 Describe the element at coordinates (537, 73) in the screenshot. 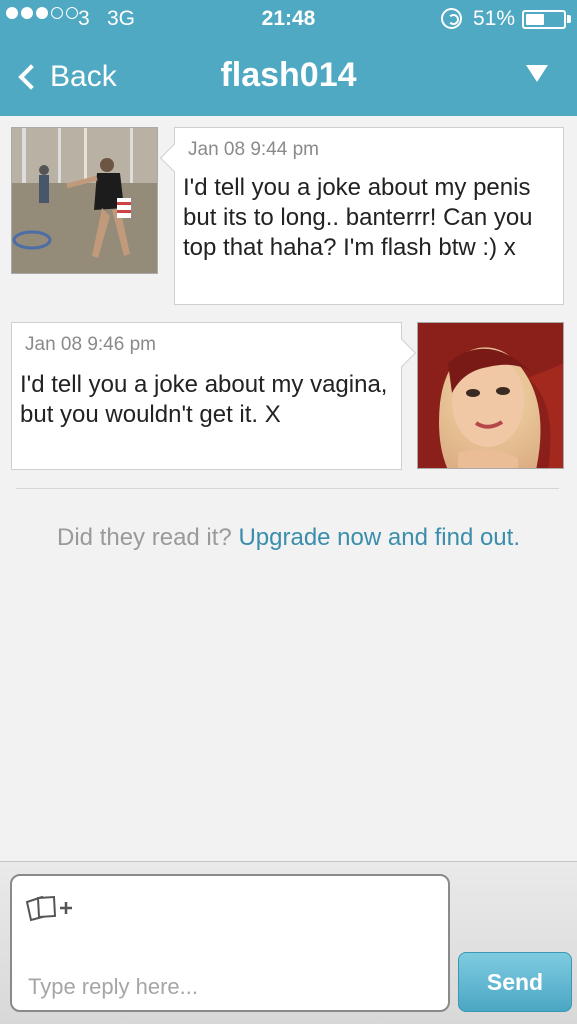

I see `triangle-down-icon` at that location.